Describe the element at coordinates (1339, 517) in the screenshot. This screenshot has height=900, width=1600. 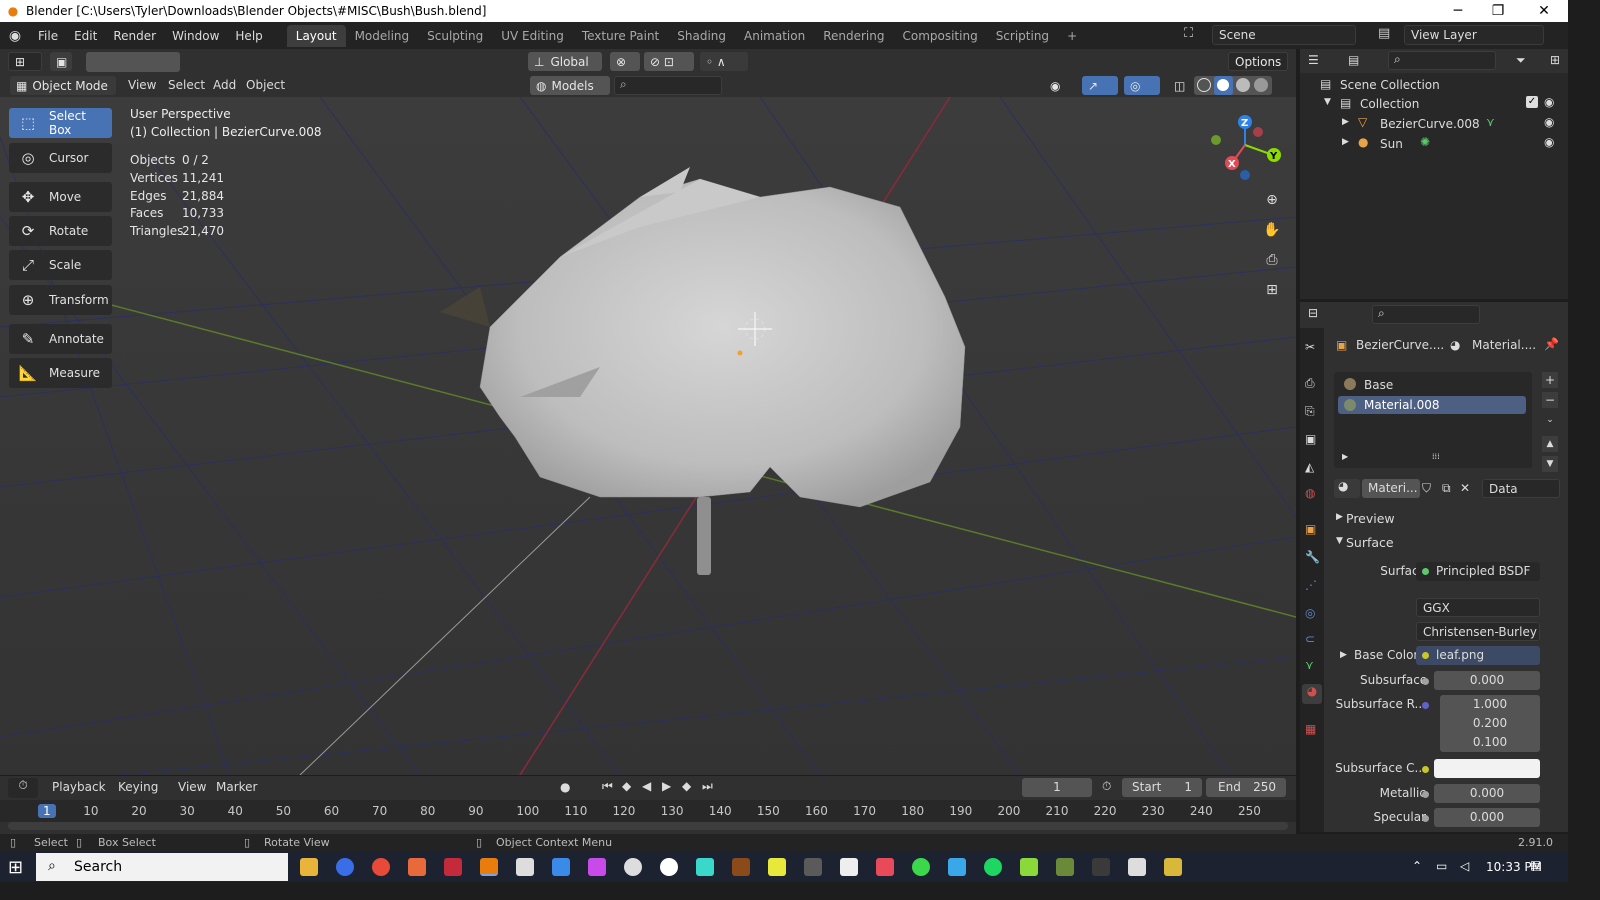
I see `collapse-preview-icon: ▶` at that location.